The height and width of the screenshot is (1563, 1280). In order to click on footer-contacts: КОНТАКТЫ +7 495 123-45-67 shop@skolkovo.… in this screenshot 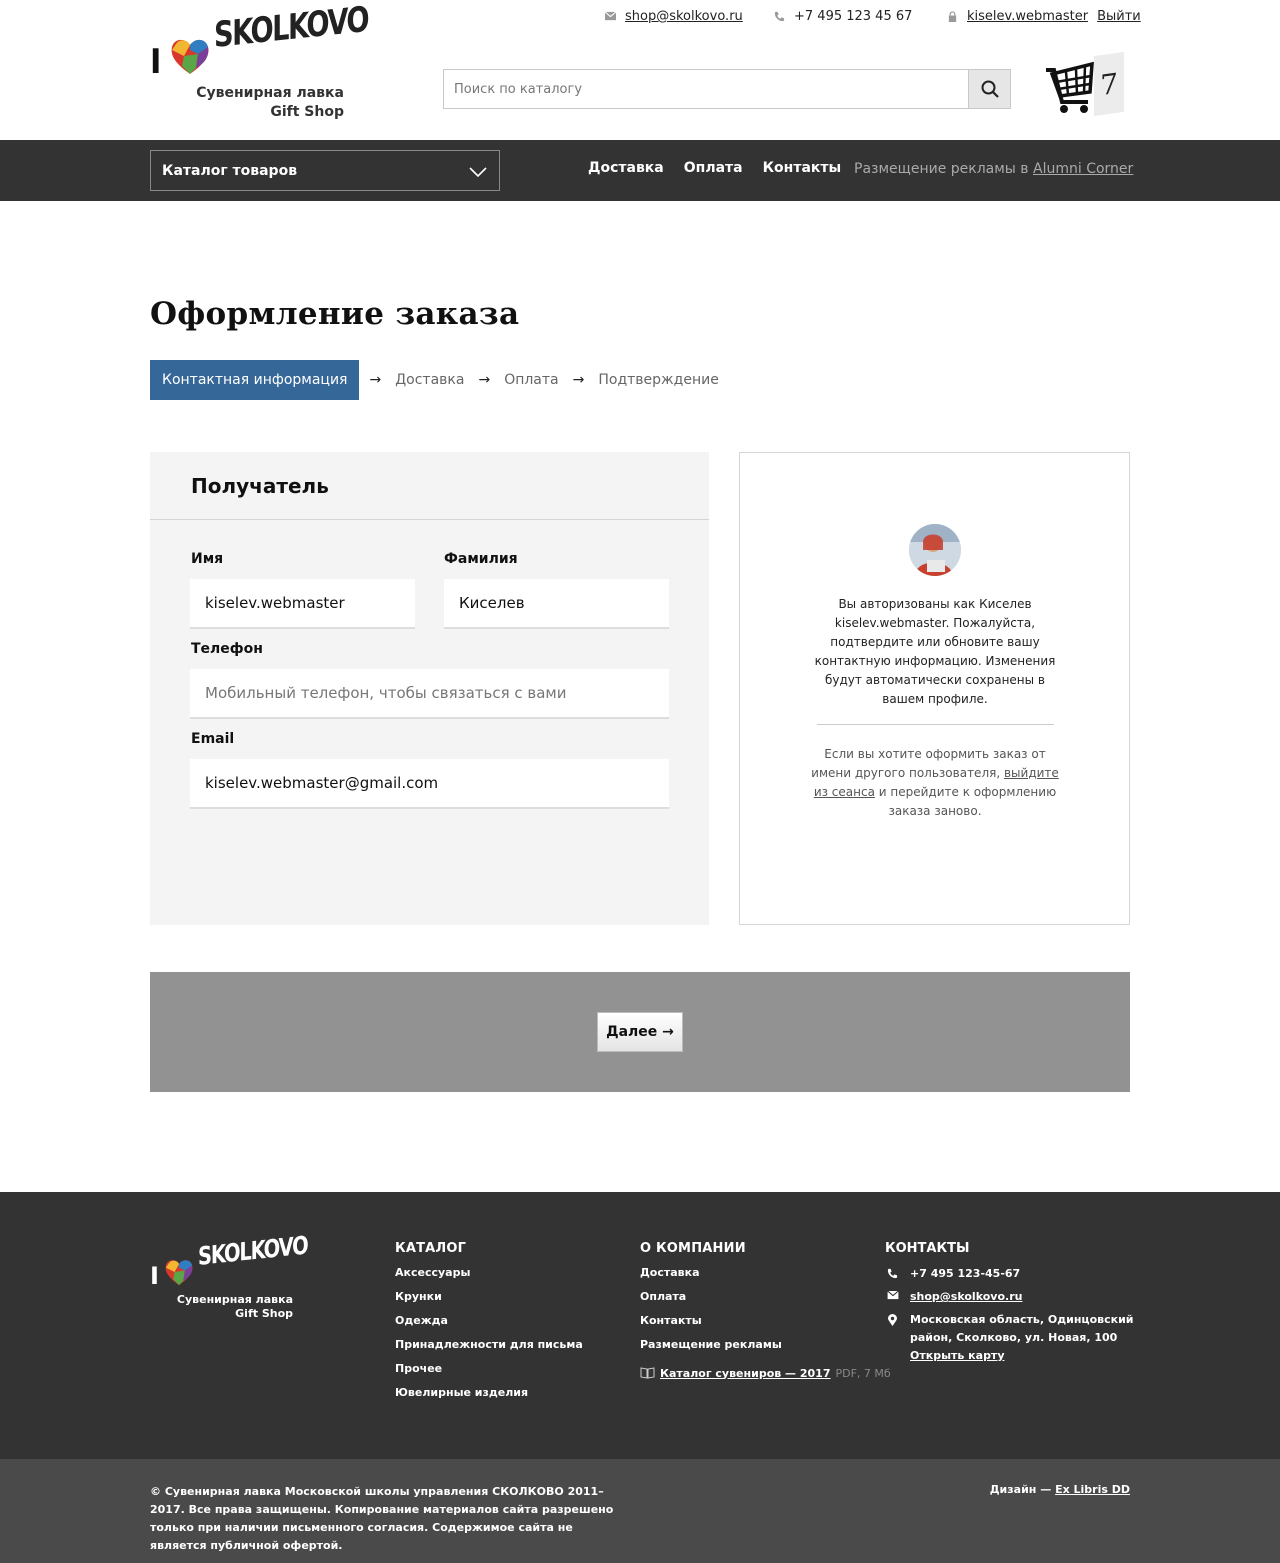, I will do `click(1015, 1305)`.